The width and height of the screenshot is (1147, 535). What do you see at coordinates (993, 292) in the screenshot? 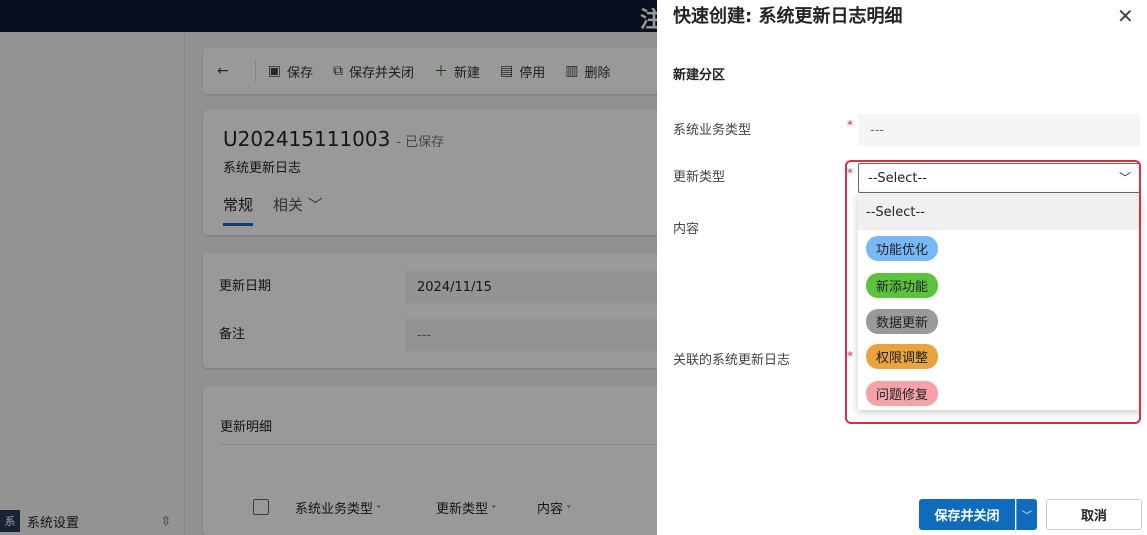
I see `highlight-box` at bounding box center [993, 292].